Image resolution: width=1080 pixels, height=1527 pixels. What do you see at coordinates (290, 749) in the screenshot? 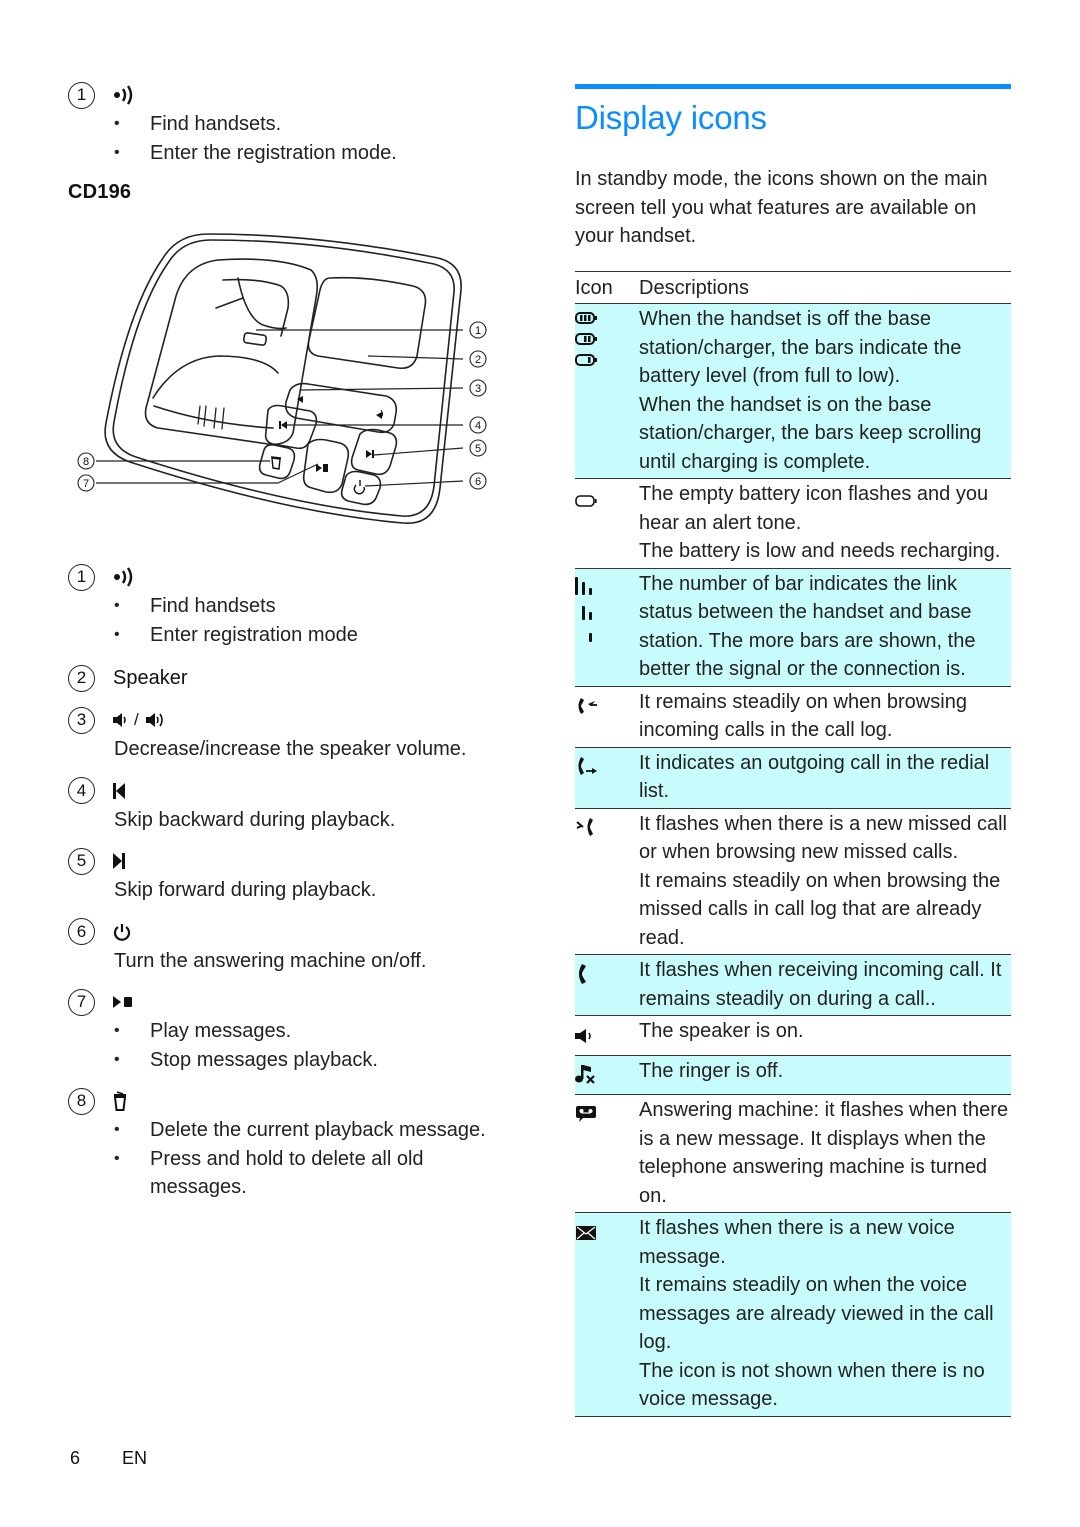
I see `item-description: Decrease/increase the speaker volume.` at bounding box center [290, 749].